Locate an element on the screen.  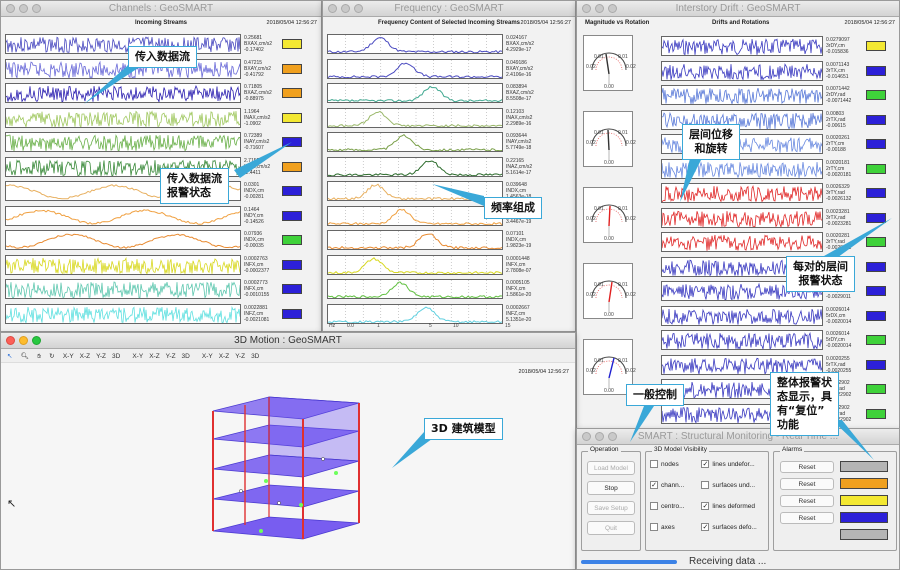
drift-titlebar: Interstory Drift : GeoSMART is located at coordinates (738, 9).